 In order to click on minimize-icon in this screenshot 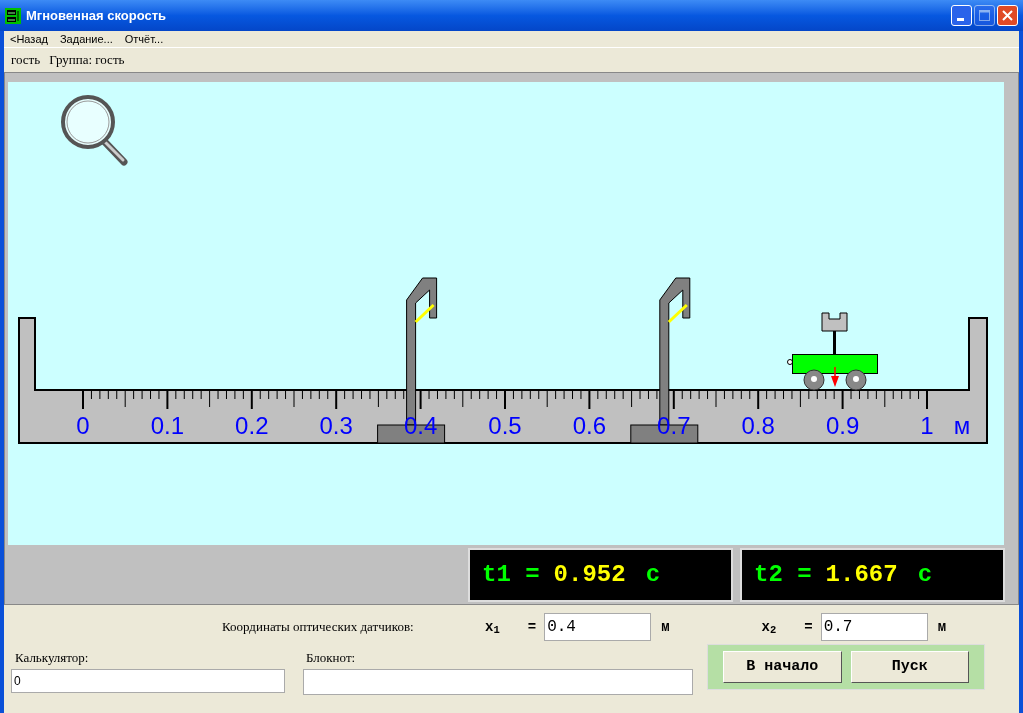, I will do `click(960, 19)`.